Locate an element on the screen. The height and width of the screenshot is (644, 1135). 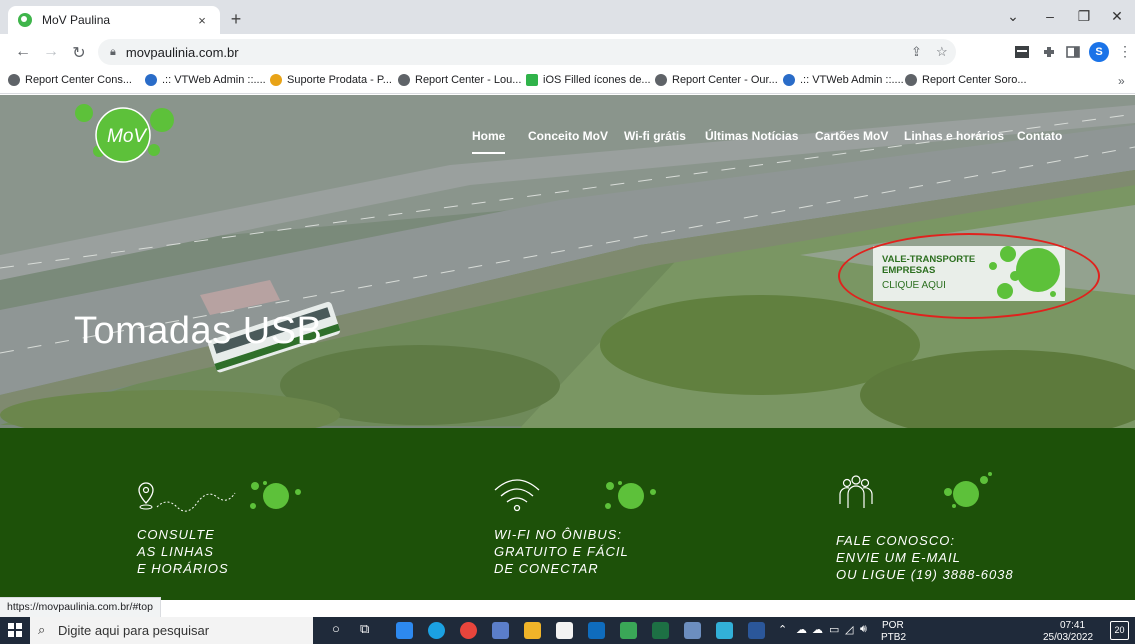
browser-toolbar: ← → ↻ 🔒︎ movpaulinia.com.br ⇪ ☆ S ⋮ is located at coordinates (567, 52).